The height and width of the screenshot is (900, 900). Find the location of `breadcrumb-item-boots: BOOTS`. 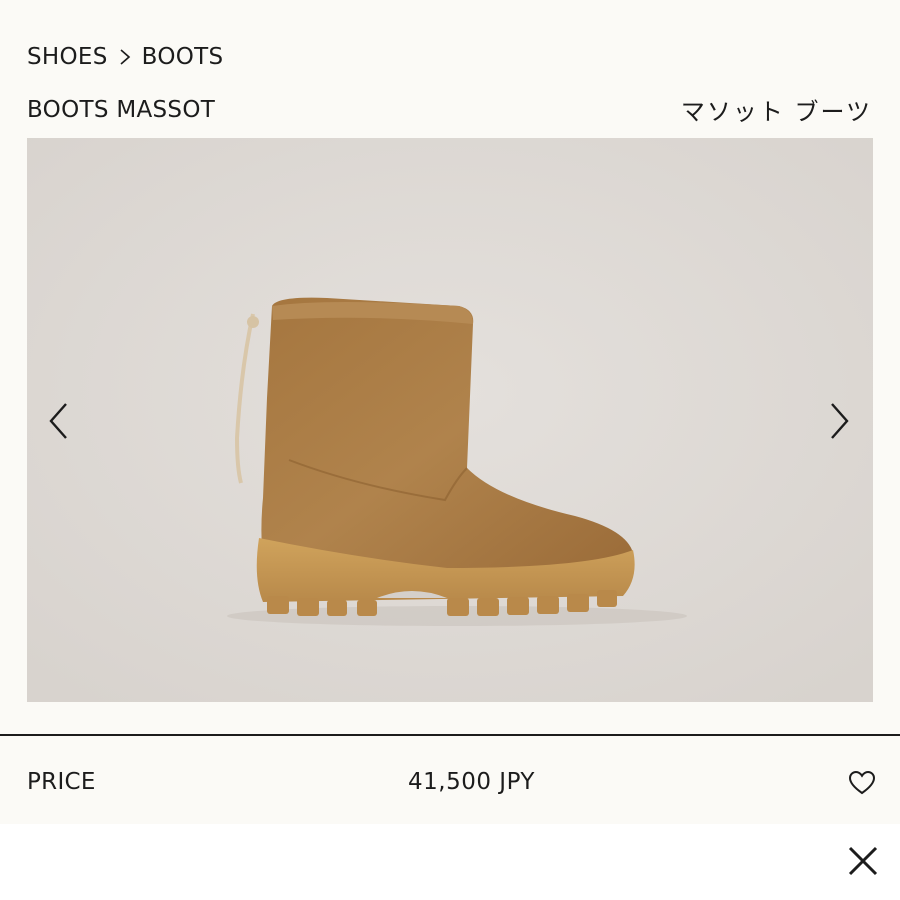

breadcrumb-item-boots: BOOTS is located at coordinates (183, 57).